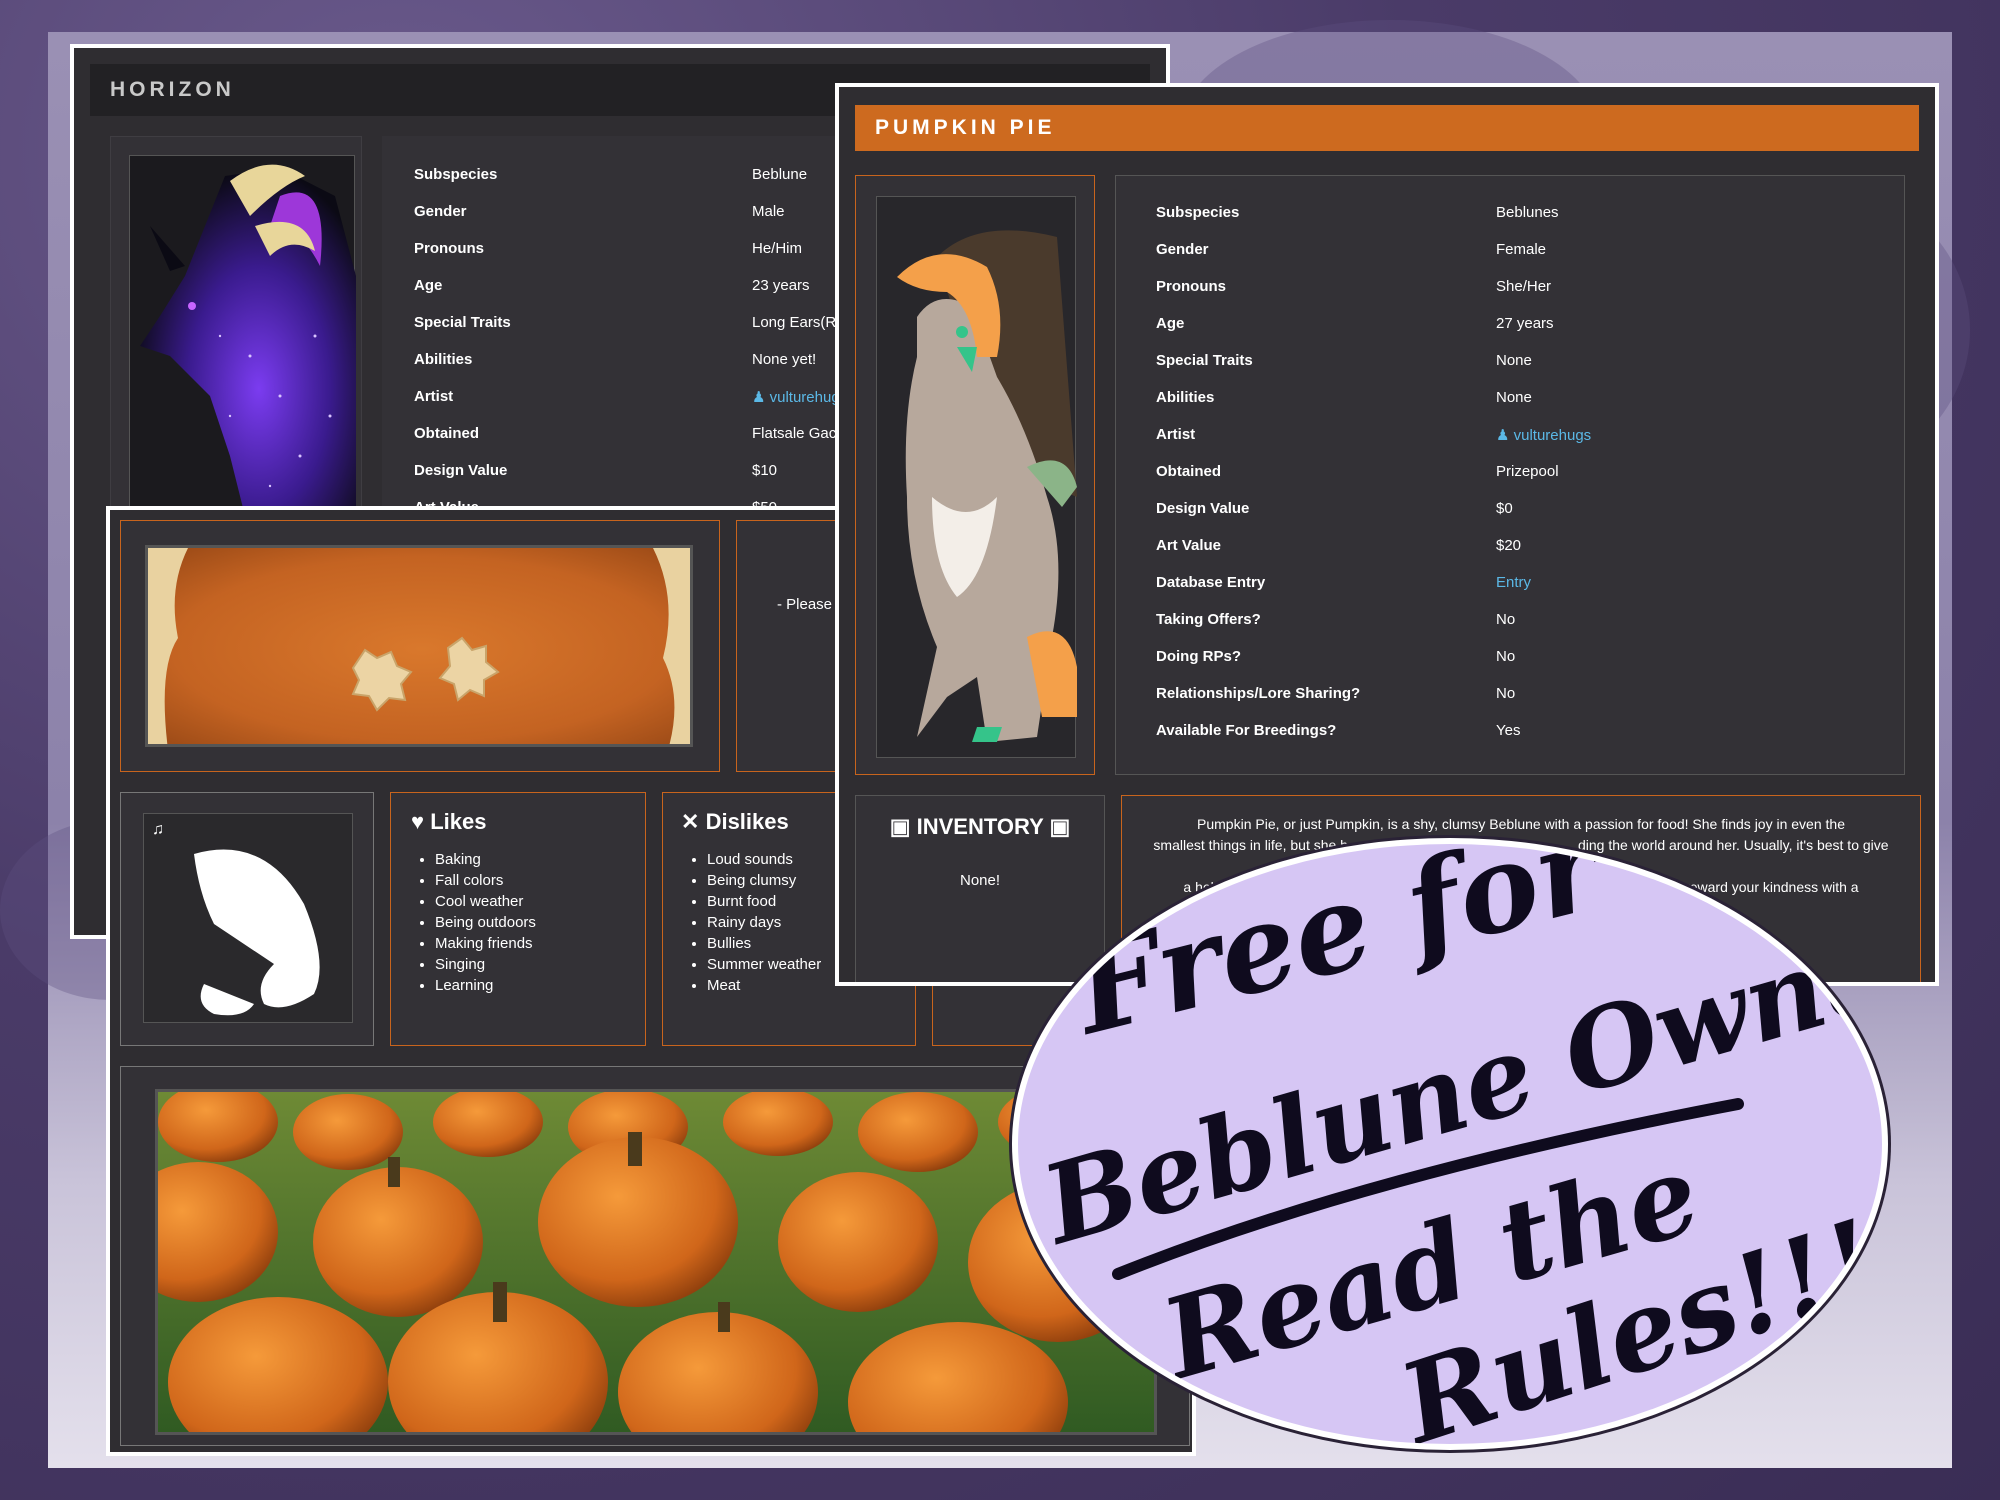  I want to click on field-label-doing-rps: Doing RPs?, so click(1198, 656).